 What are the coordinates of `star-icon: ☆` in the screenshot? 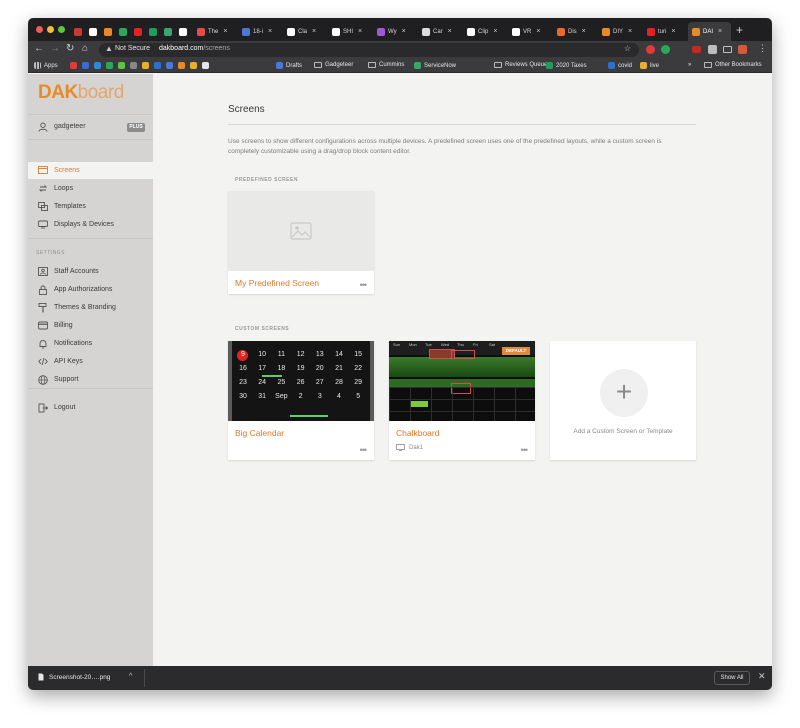 It's located at (627, 48).